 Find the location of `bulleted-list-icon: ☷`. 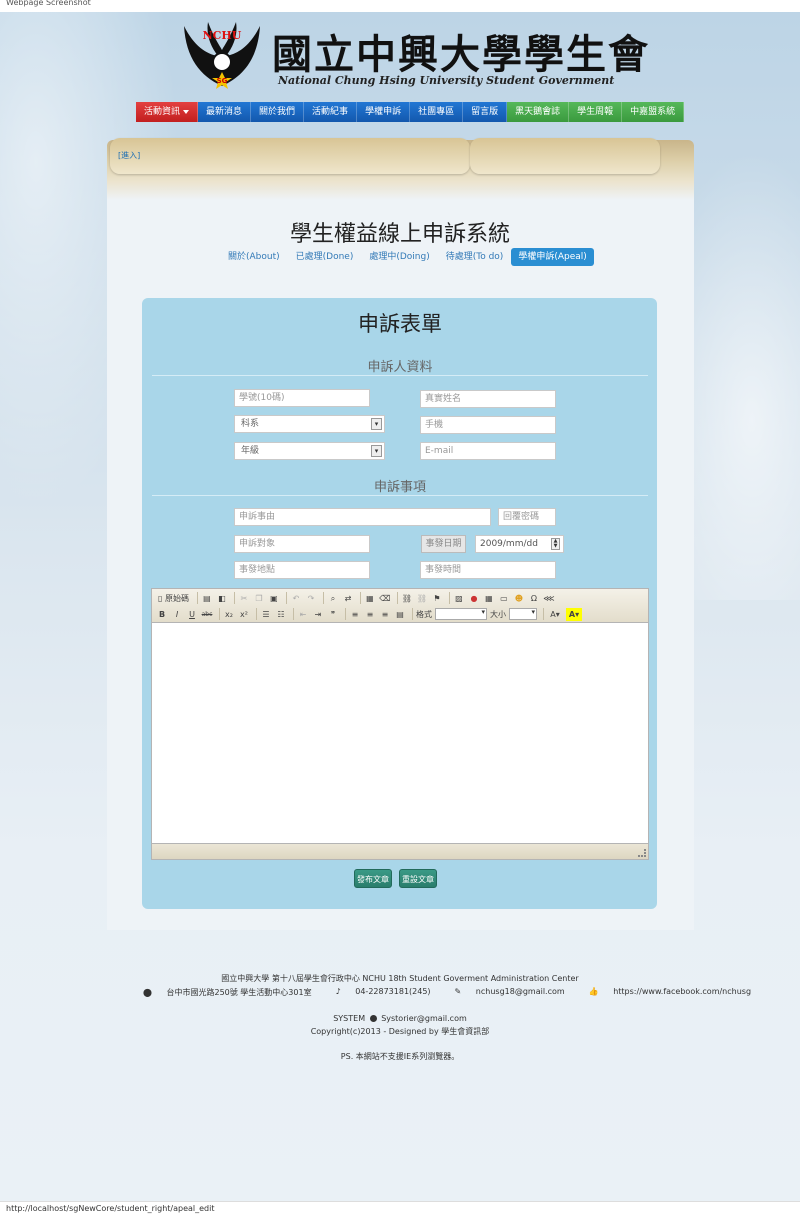

bulleted-list-icon: ☷ is located at coordinates (281, 614).